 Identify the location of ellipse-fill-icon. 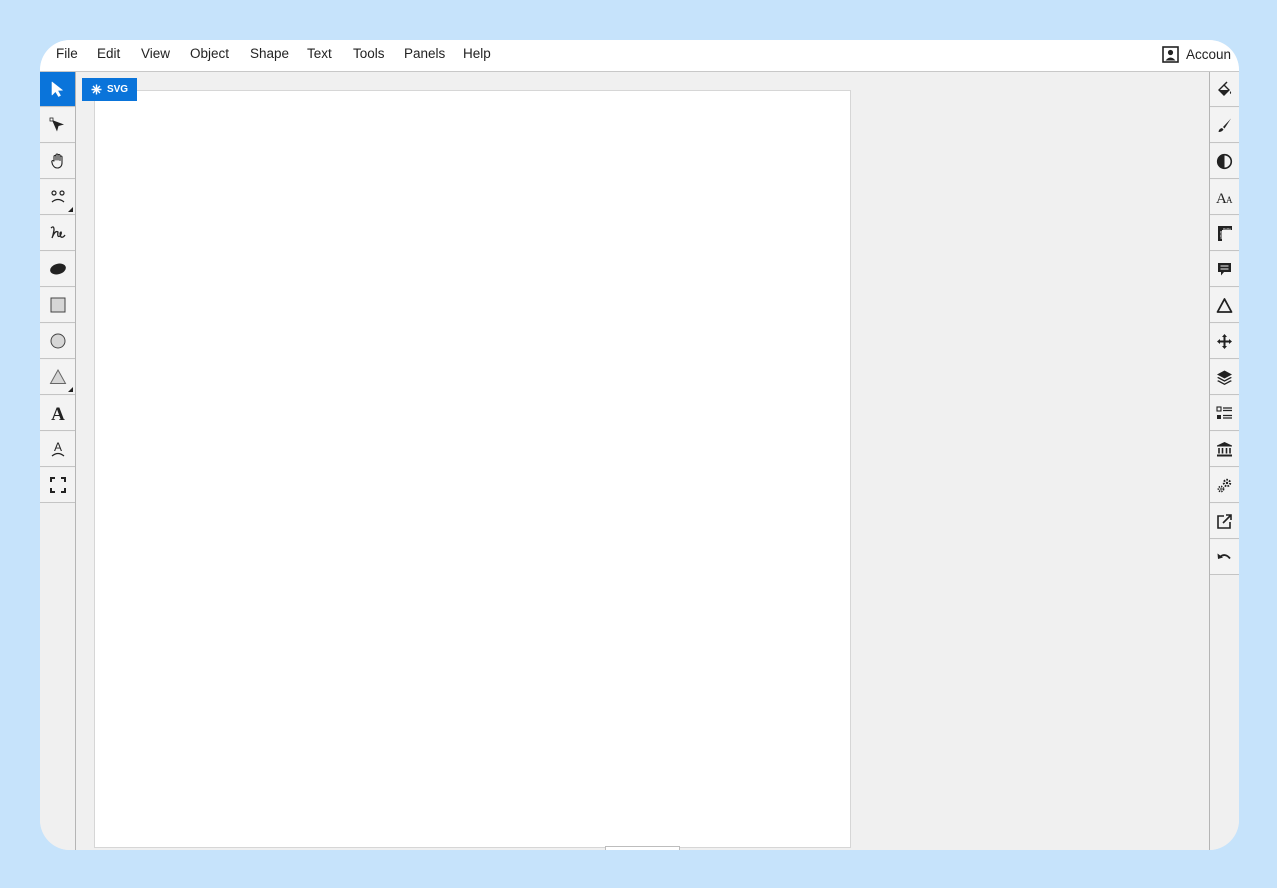
(57, 269).